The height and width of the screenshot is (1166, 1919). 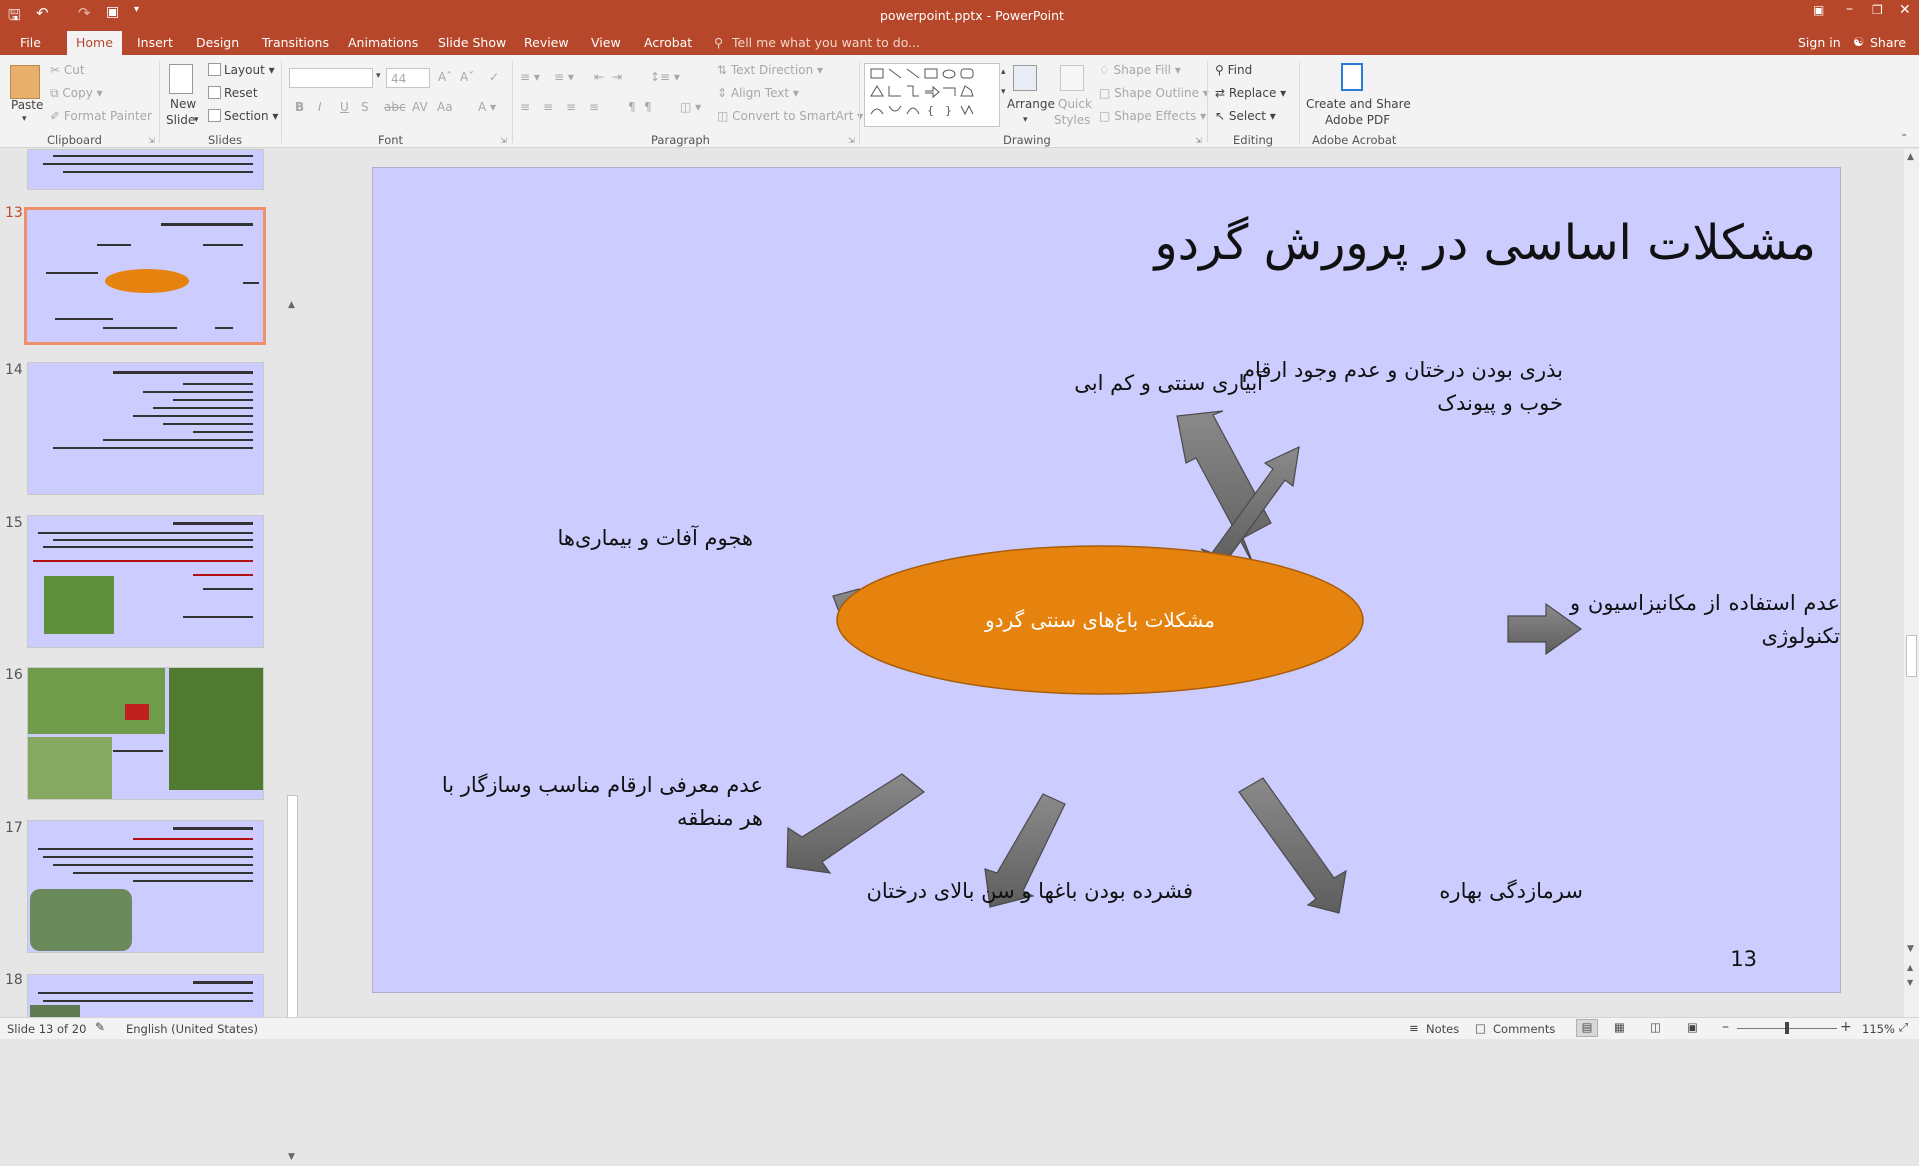 I want to click on label-pests: هجوم آفات و بیماری‌ها, so click(x=593, y=538).